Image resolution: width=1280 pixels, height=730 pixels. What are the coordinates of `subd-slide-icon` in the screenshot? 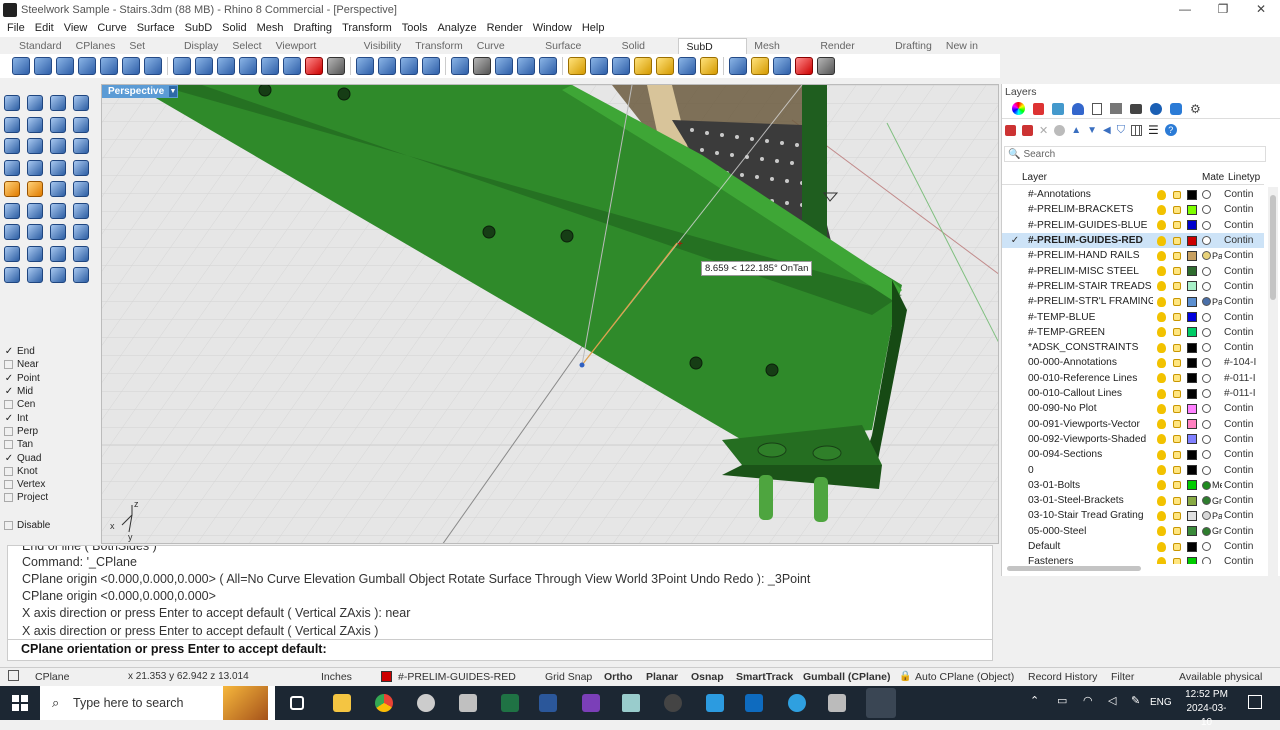 It's located at (431, 66).